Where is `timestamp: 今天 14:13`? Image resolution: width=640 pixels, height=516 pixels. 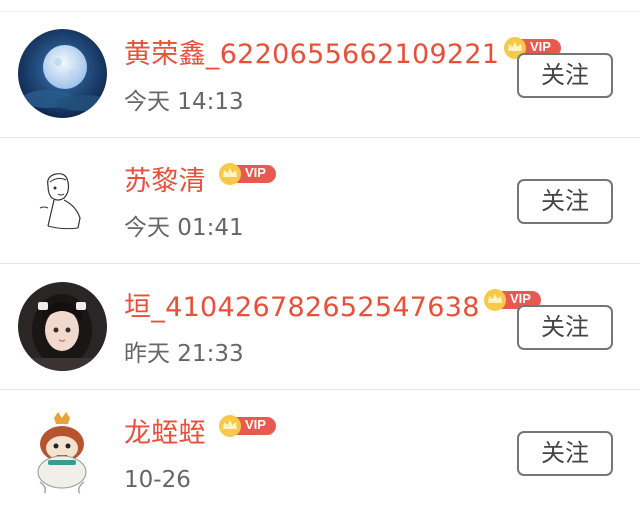 timestamp: 今天 14:13 is located at coordinates (184, 102).